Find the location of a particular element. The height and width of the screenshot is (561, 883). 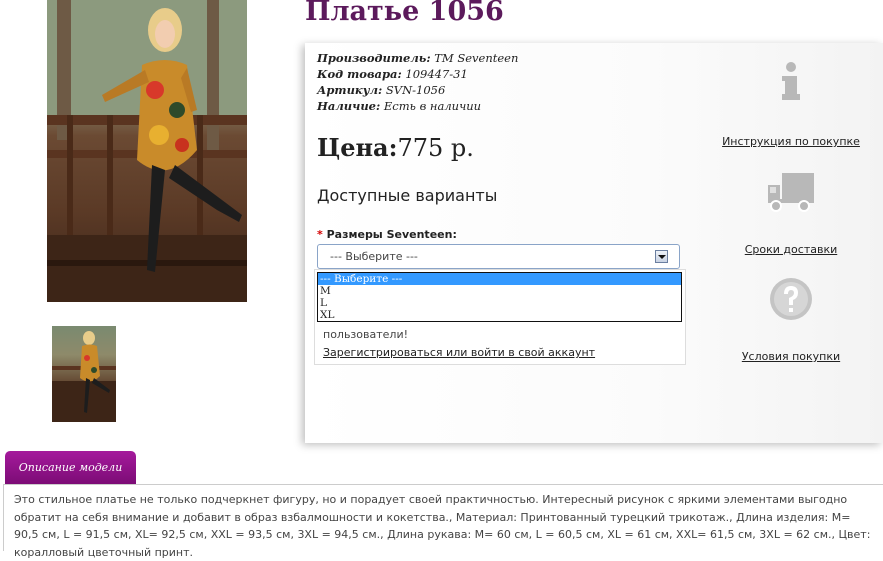

size-option-placeholder: --- Выберите --- is located at coordinates (499, 279).